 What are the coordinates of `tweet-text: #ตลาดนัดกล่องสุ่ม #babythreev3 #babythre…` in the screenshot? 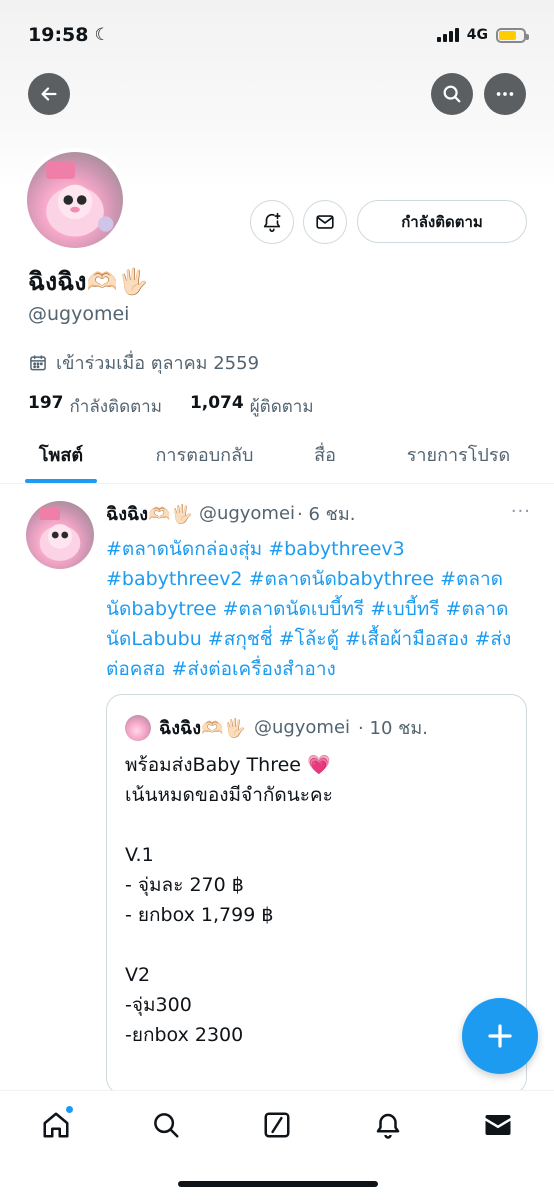 It's located at (318, 609).